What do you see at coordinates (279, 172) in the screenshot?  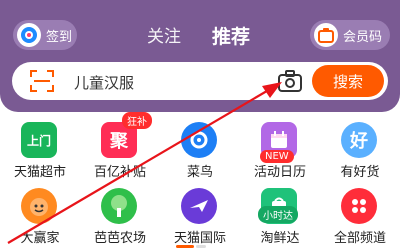 I see `grid-label: 活动日历` at bounding box center [279, 172].